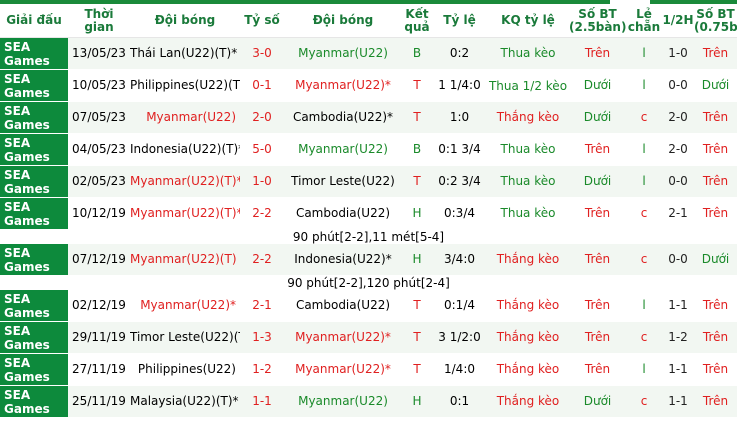 This screenshot has height=429, width=737. I want to click on odd-even-cell: l, so click(644, 181).